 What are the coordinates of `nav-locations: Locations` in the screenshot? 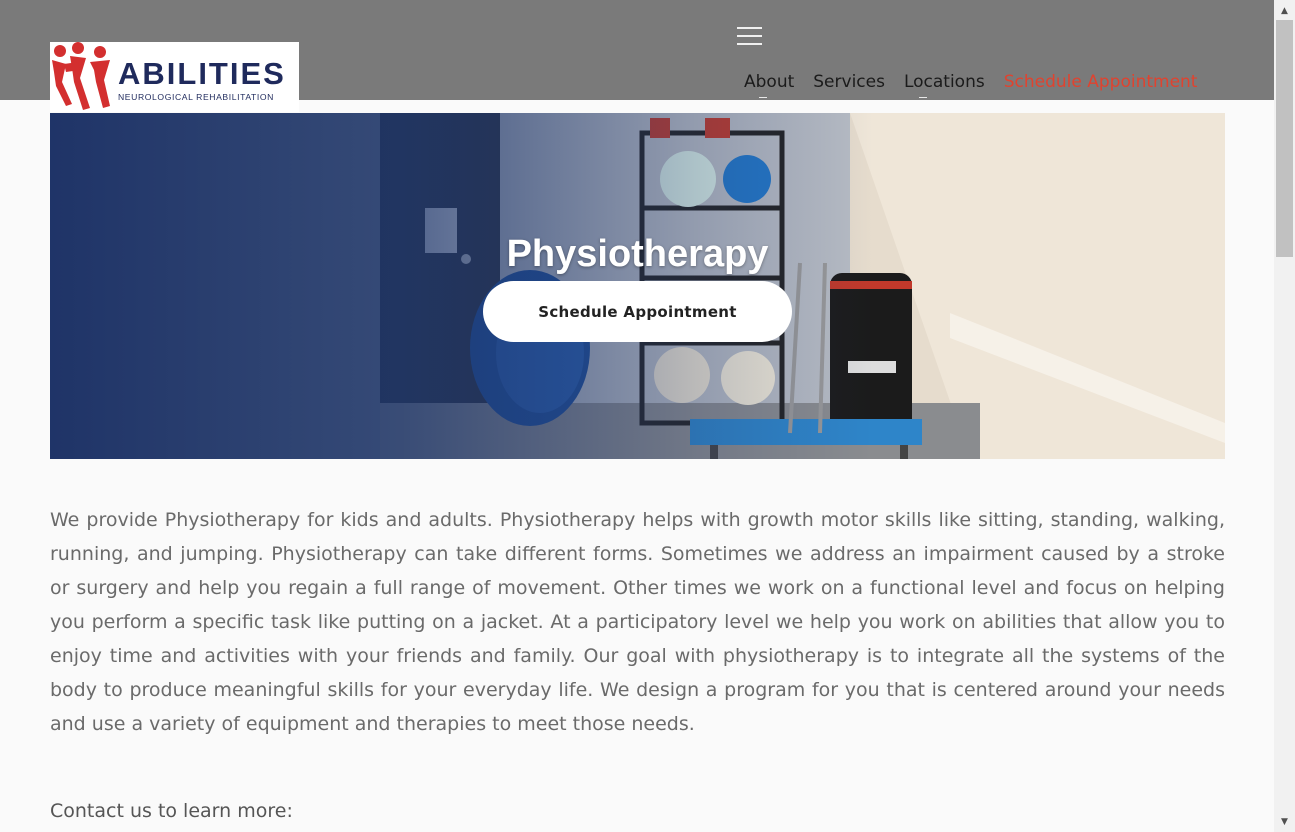 It's located at (944, 85).